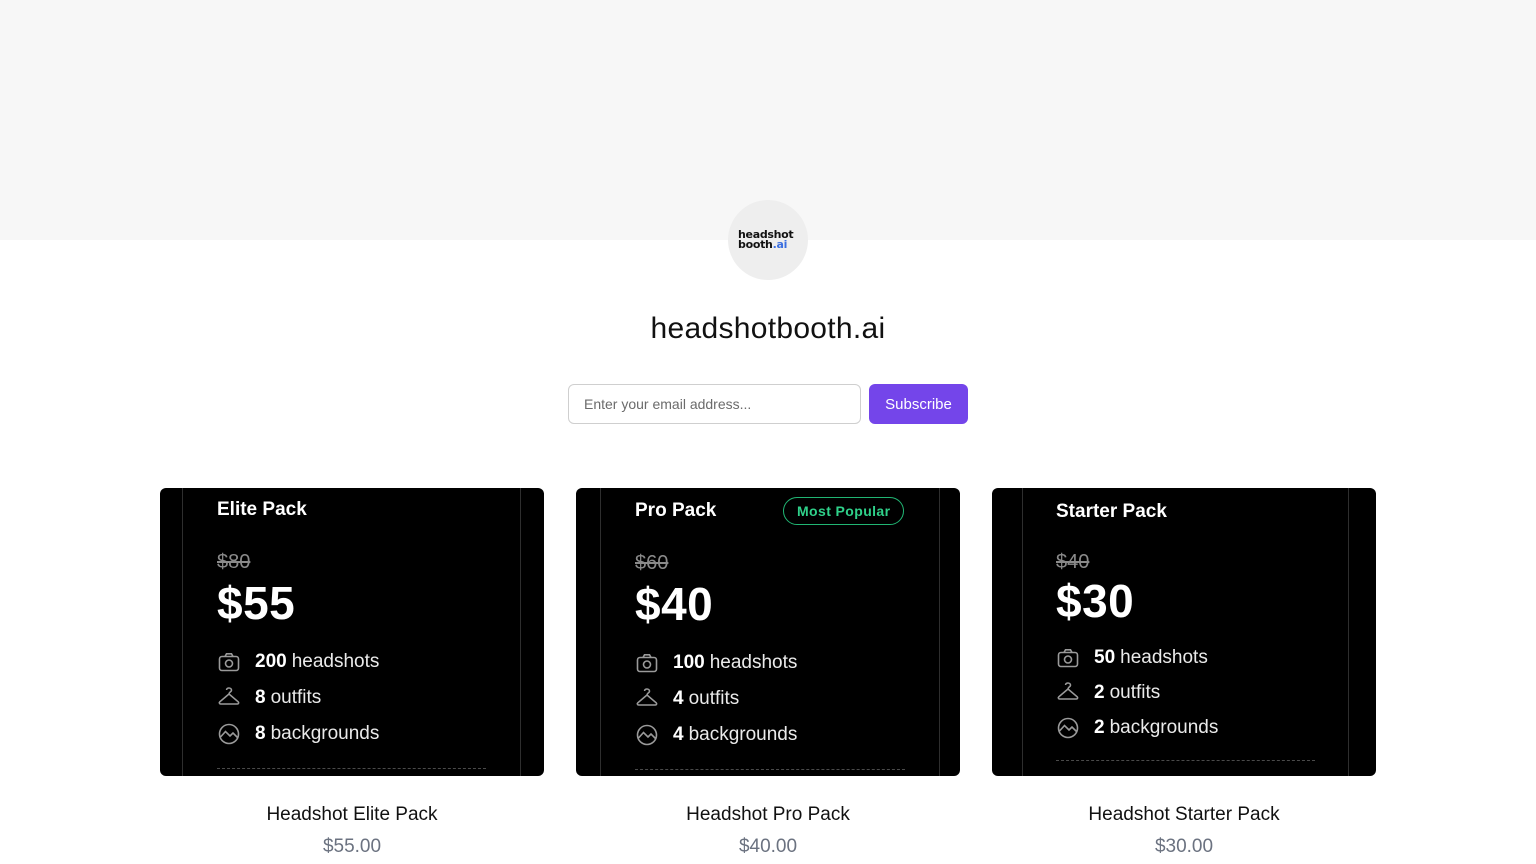 The image size is (1536, 864). I want to click on feature-outfits: 8 outfits, so click(269, 698).